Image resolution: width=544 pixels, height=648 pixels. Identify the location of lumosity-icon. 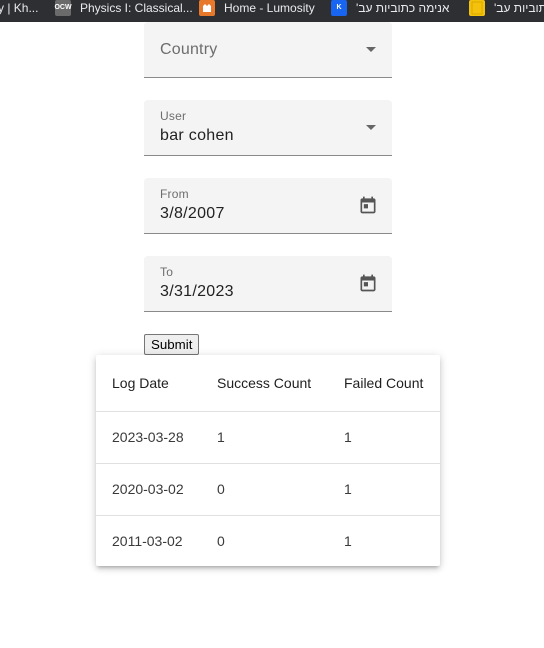
(207, 8).